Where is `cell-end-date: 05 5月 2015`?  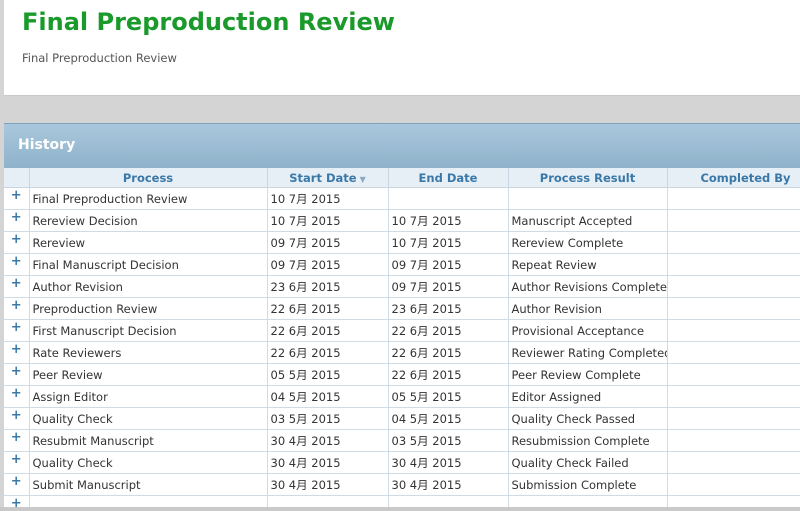 cell-end-date: 05 5月 2015 is located at coordinates (448, 396).